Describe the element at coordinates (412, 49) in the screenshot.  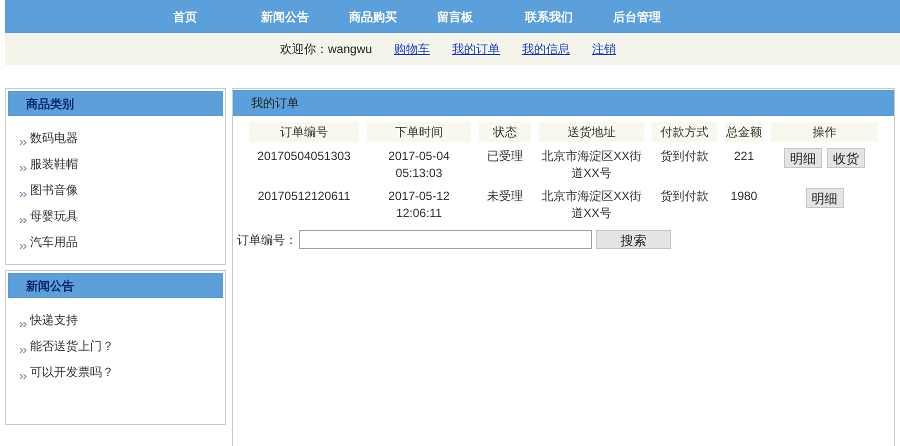
I see `user-link: 购物车` at that location.